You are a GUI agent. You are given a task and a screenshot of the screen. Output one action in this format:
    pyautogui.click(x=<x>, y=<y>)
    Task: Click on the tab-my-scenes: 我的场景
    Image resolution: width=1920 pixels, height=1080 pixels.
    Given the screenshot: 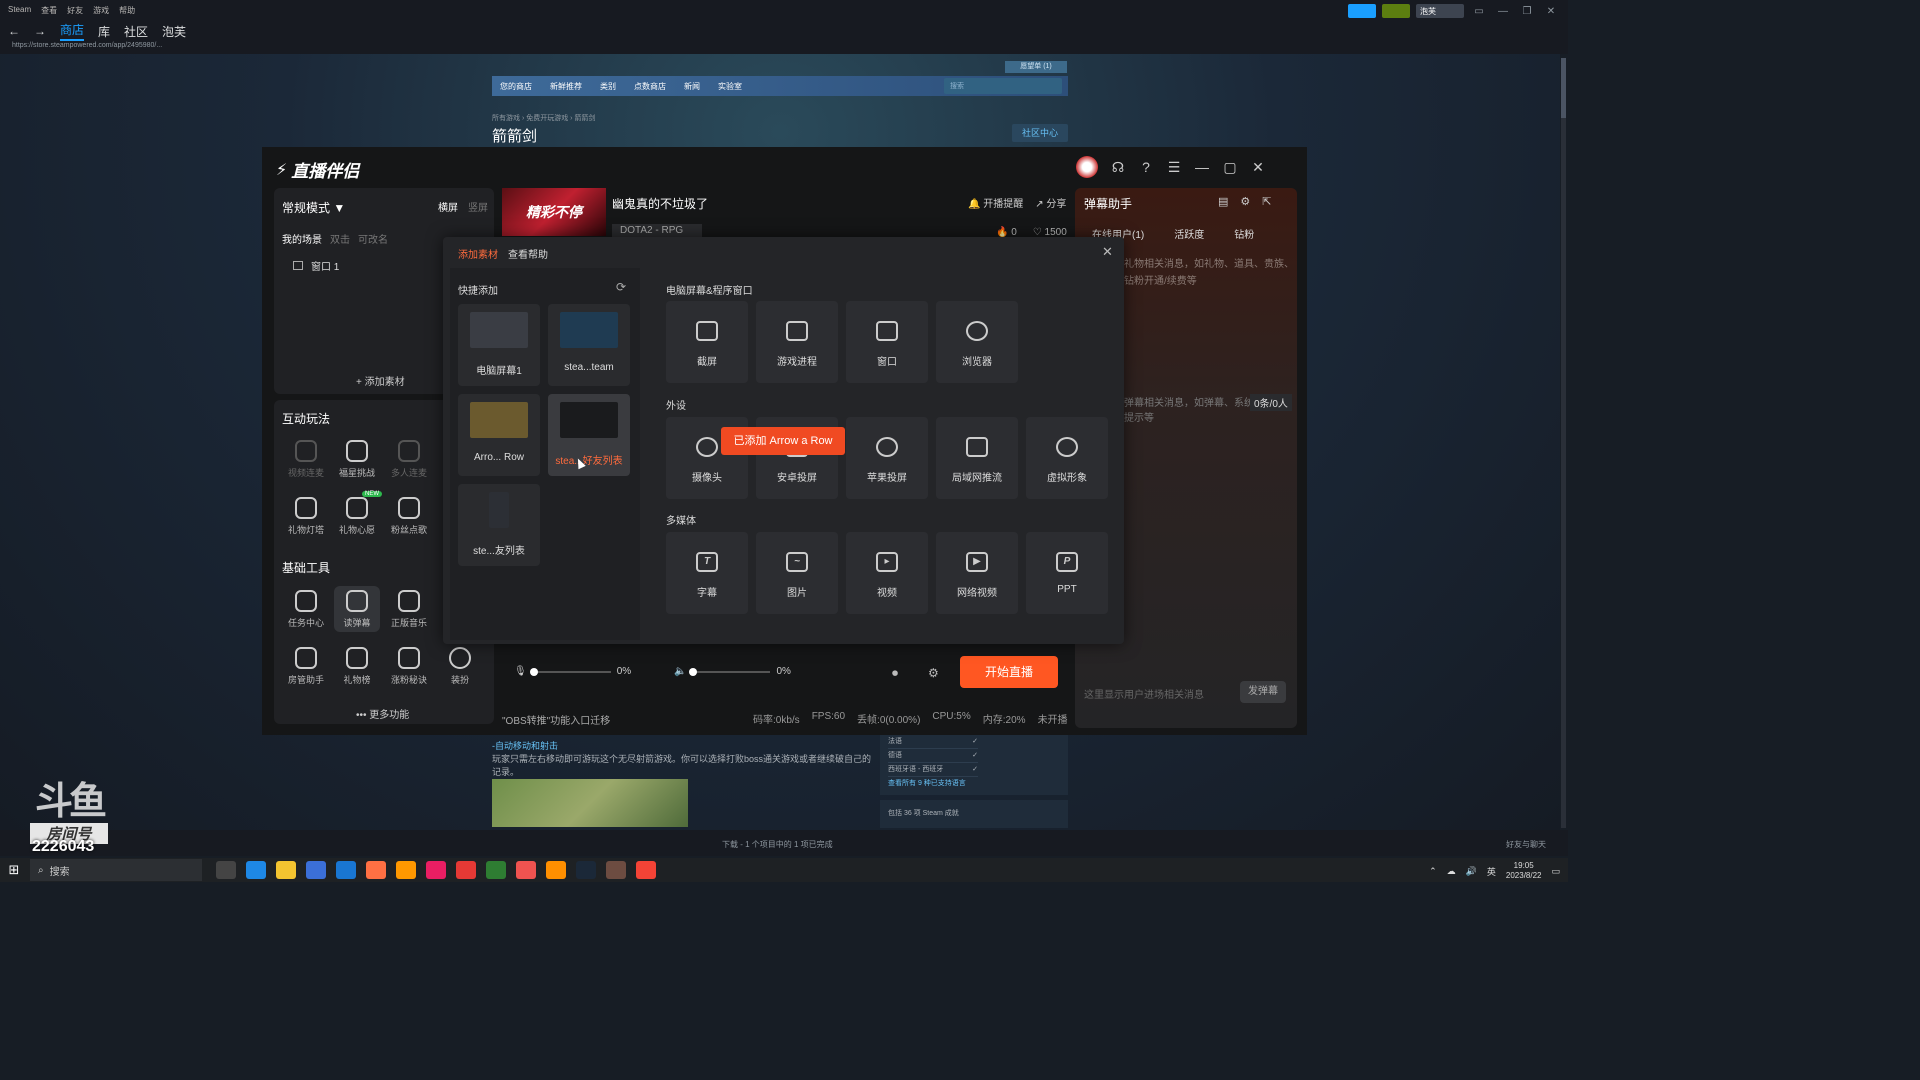 What is the action you would take?
    pyautogui.click(x=302, y=238)
    